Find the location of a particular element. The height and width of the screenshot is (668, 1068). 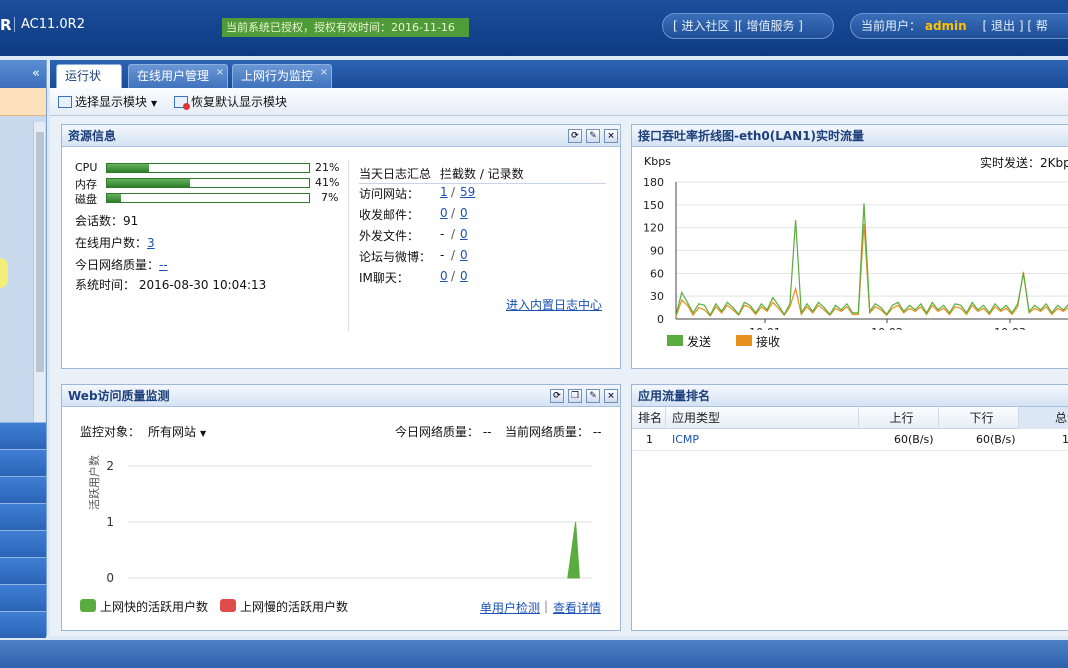

tab-strip: 运行状态 在线用户管理 × 上网行为监控 × is located at coordinates (559, 82).